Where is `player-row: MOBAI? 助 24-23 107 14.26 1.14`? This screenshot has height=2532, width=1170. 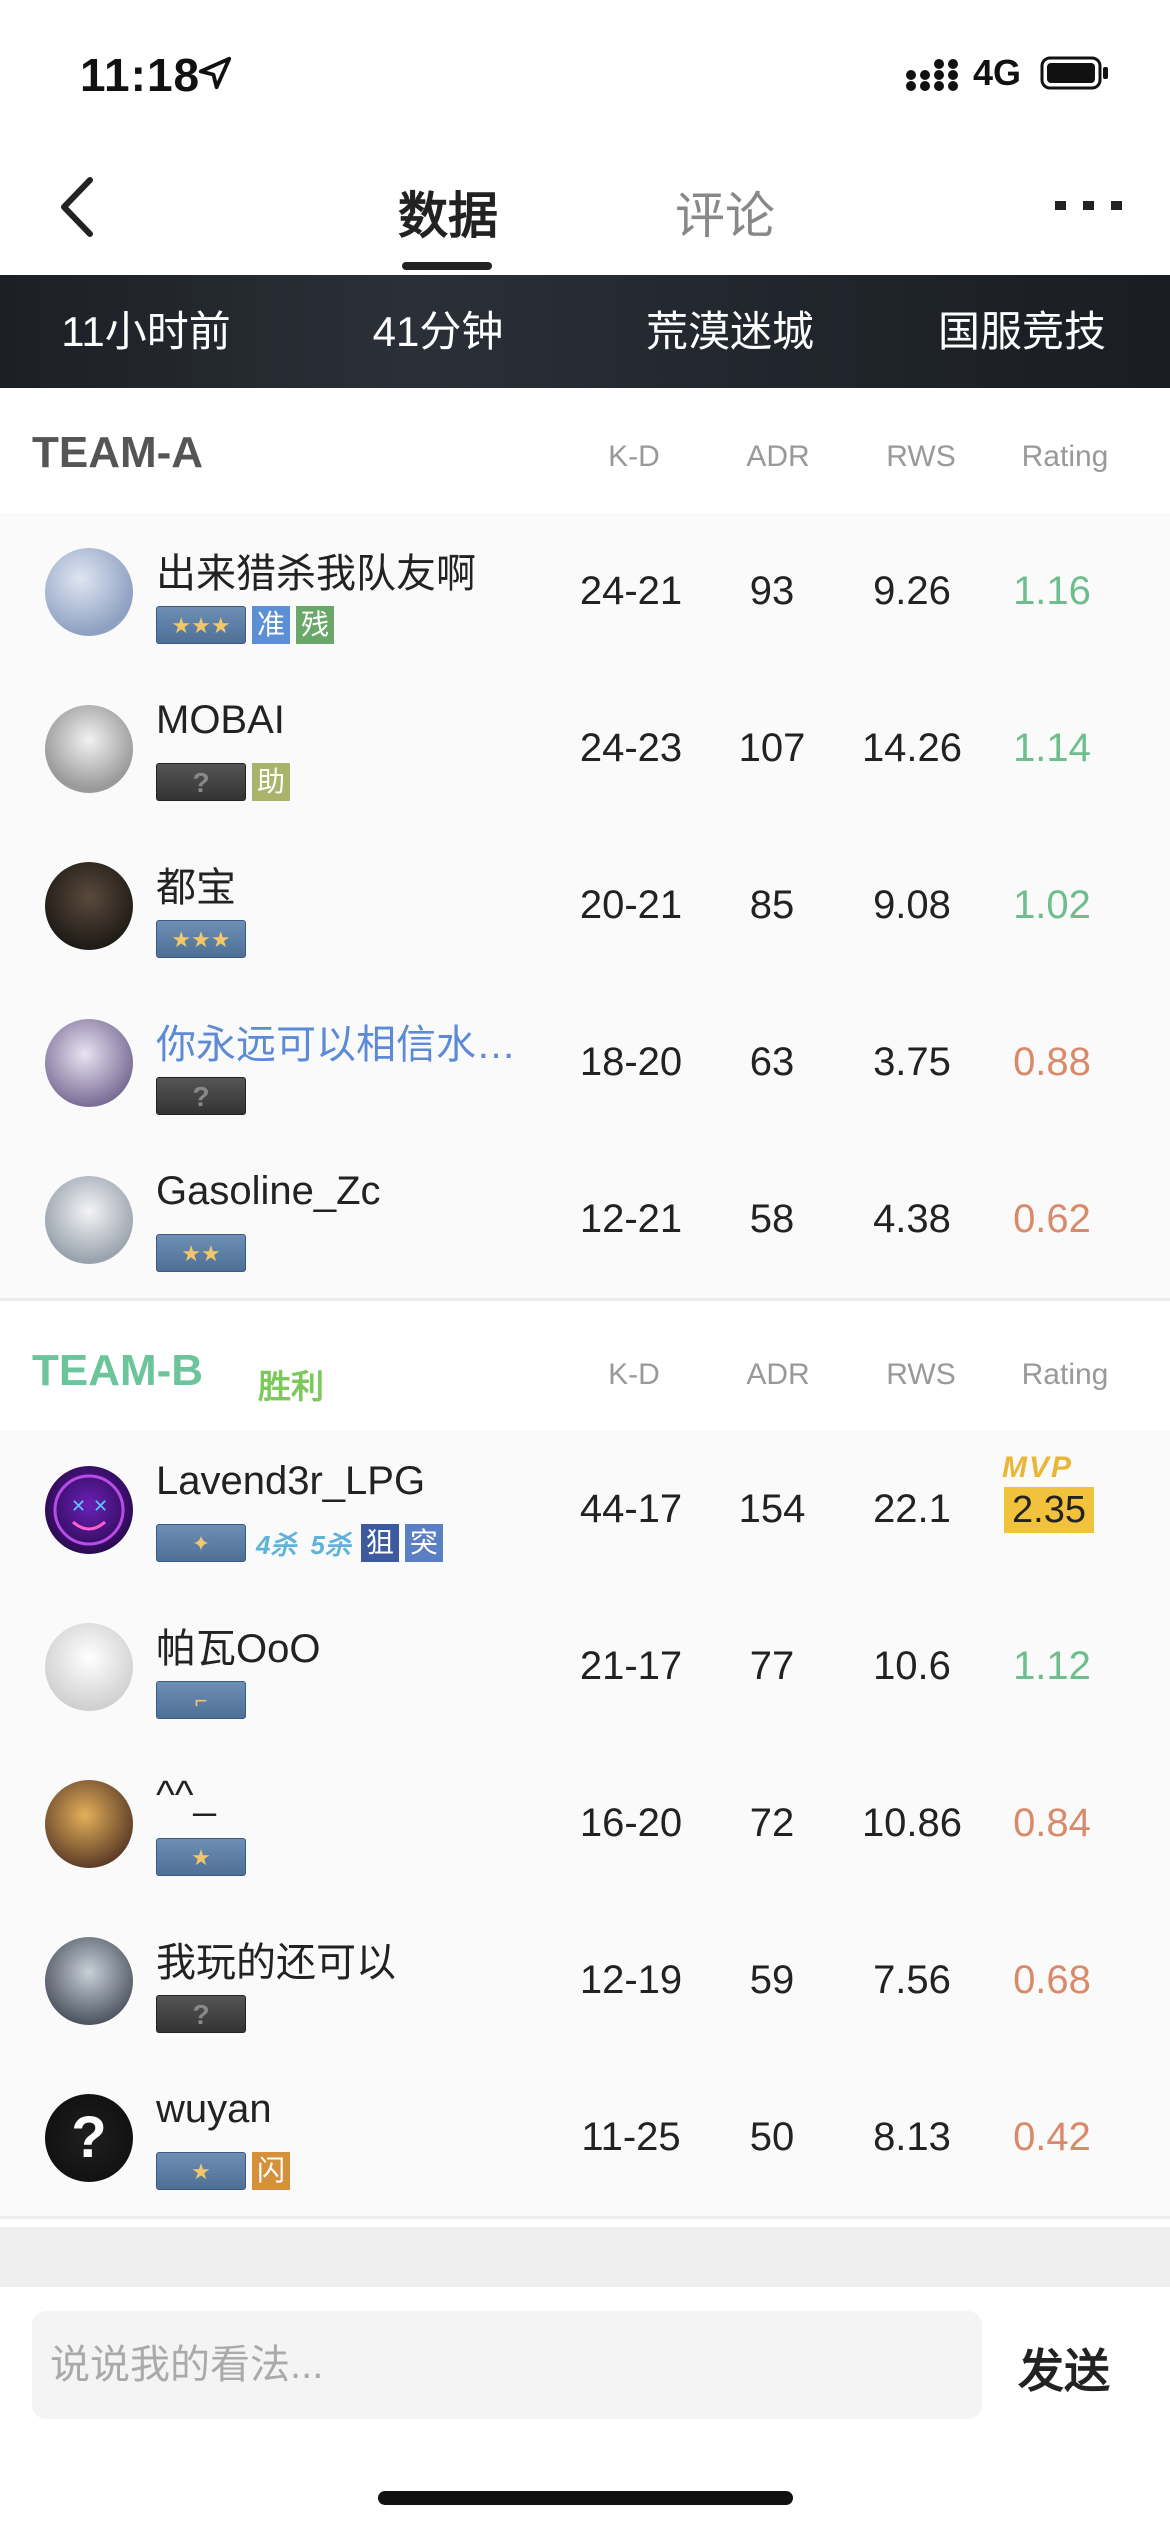
player-row: MOBAI? 助 24-23 107 14.26 1.14 is located at coordinates (585, 750).